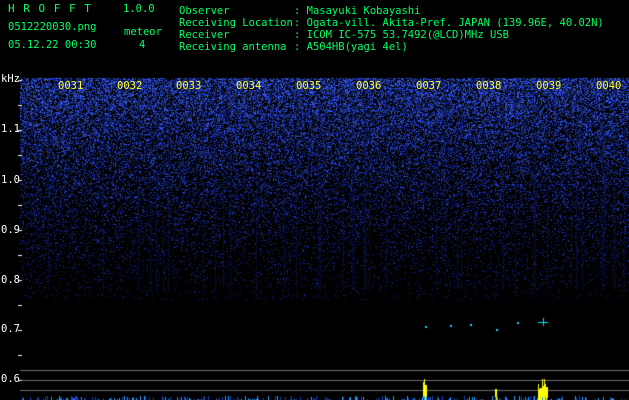  I want to click on time-label-0039: 0039, so click(549, 86).